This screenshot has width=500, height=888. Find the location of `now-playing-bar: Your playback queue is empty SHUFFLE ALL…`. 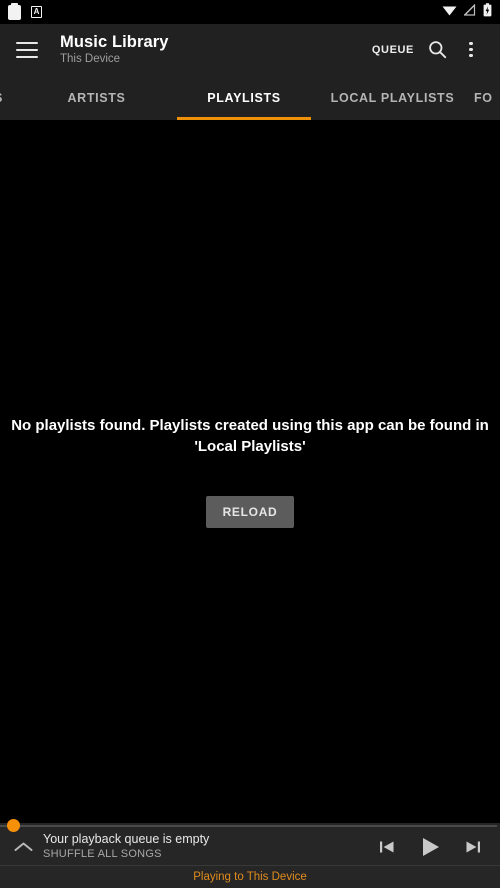

now-playing-bar: Your playback queue is empty SHUFFLE ALL… is located at coordinates (250, 853).